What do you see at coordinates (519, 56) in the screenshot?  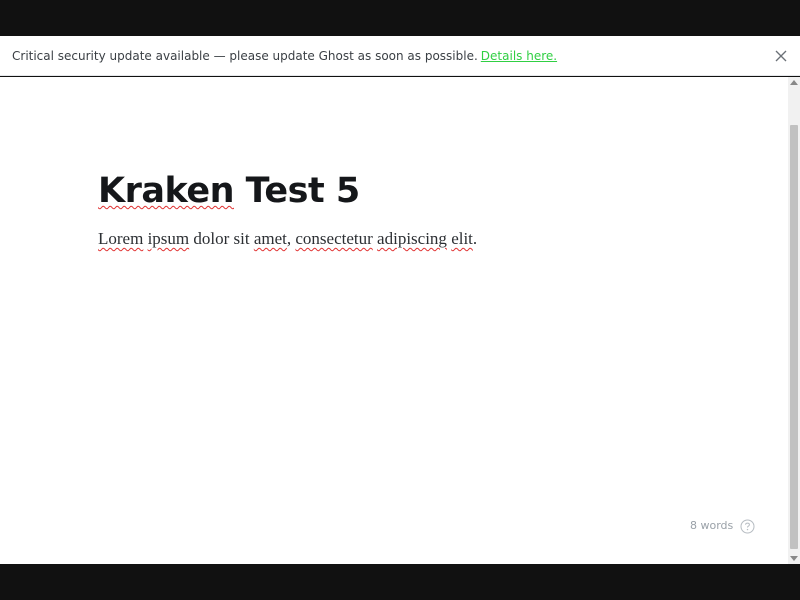 I see `alert-details-link: Details here.` at bounding box center [519, 56].